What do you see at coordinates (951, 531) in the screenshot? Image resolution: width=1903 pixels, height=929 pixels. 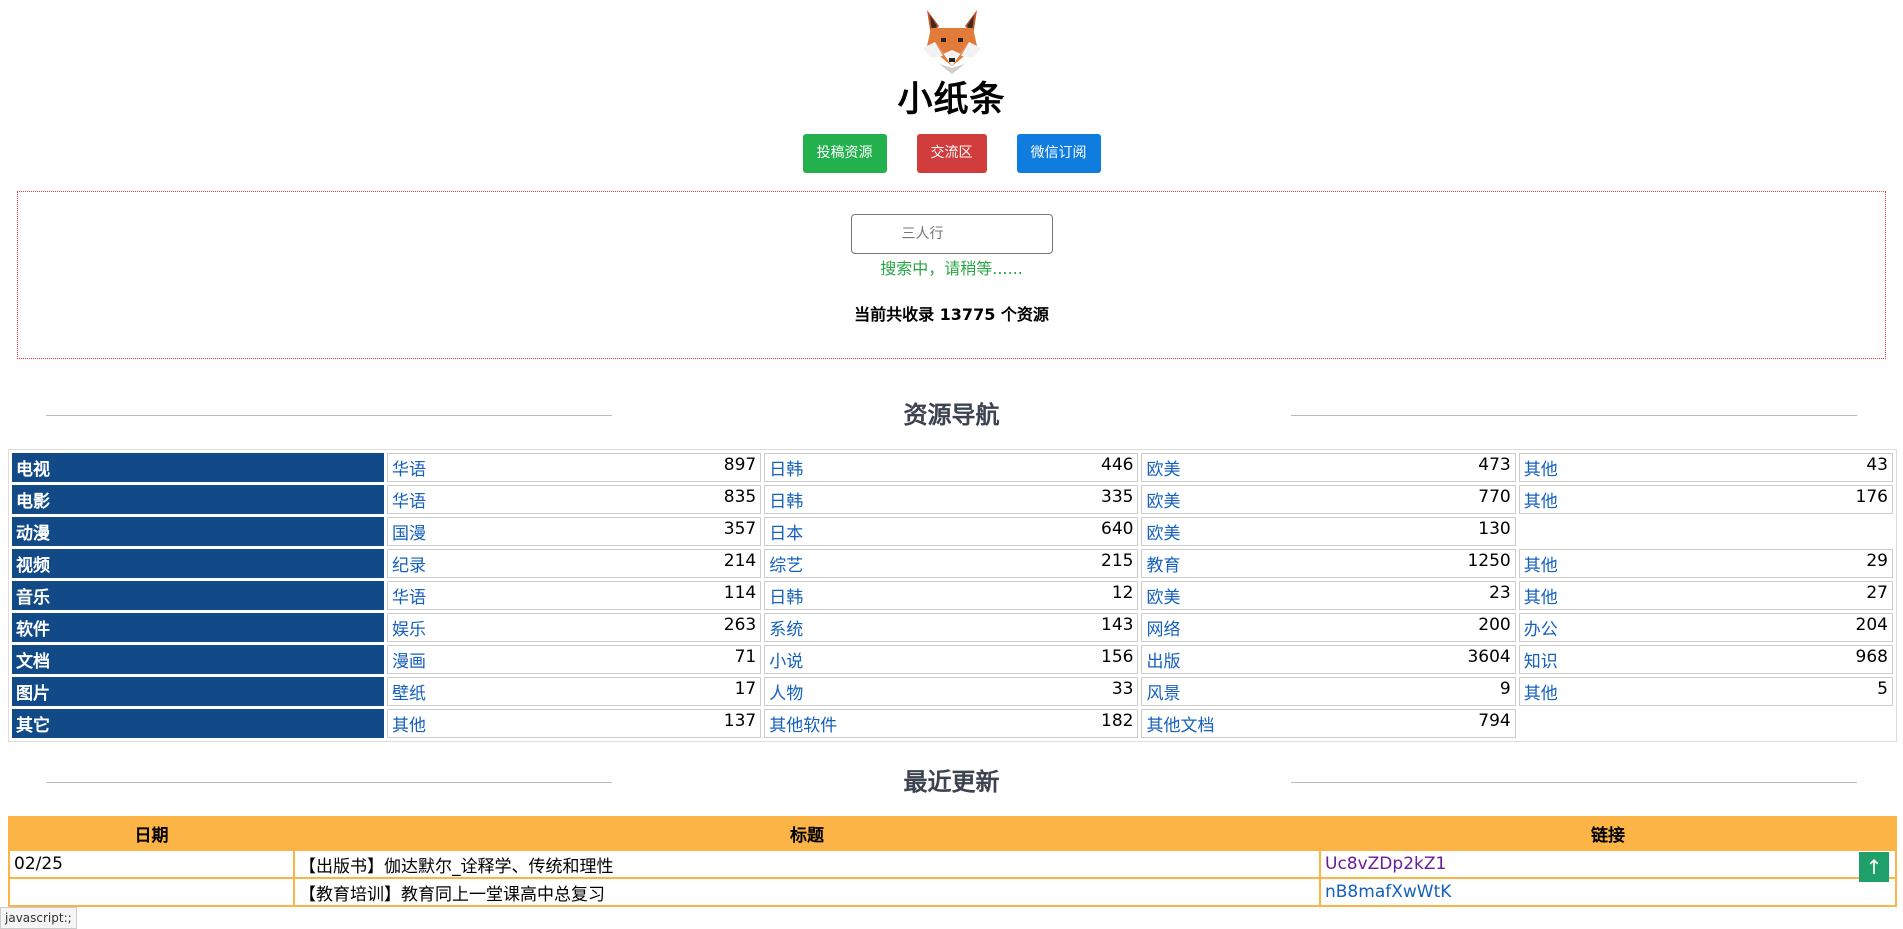 I see `nav-subcategory-cell: 日本 640` at bounding box center [951, 531].